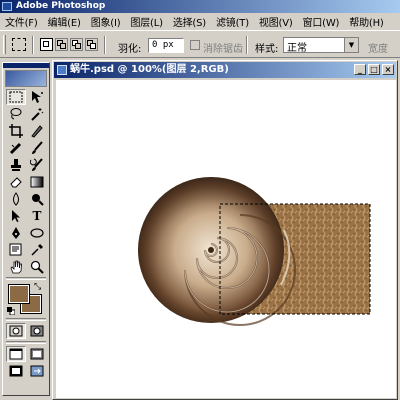 The image size is (400, 400). Describe the element at coordinates (16, 331) in the screenshot. I see `standard-mode-icon` at that location.